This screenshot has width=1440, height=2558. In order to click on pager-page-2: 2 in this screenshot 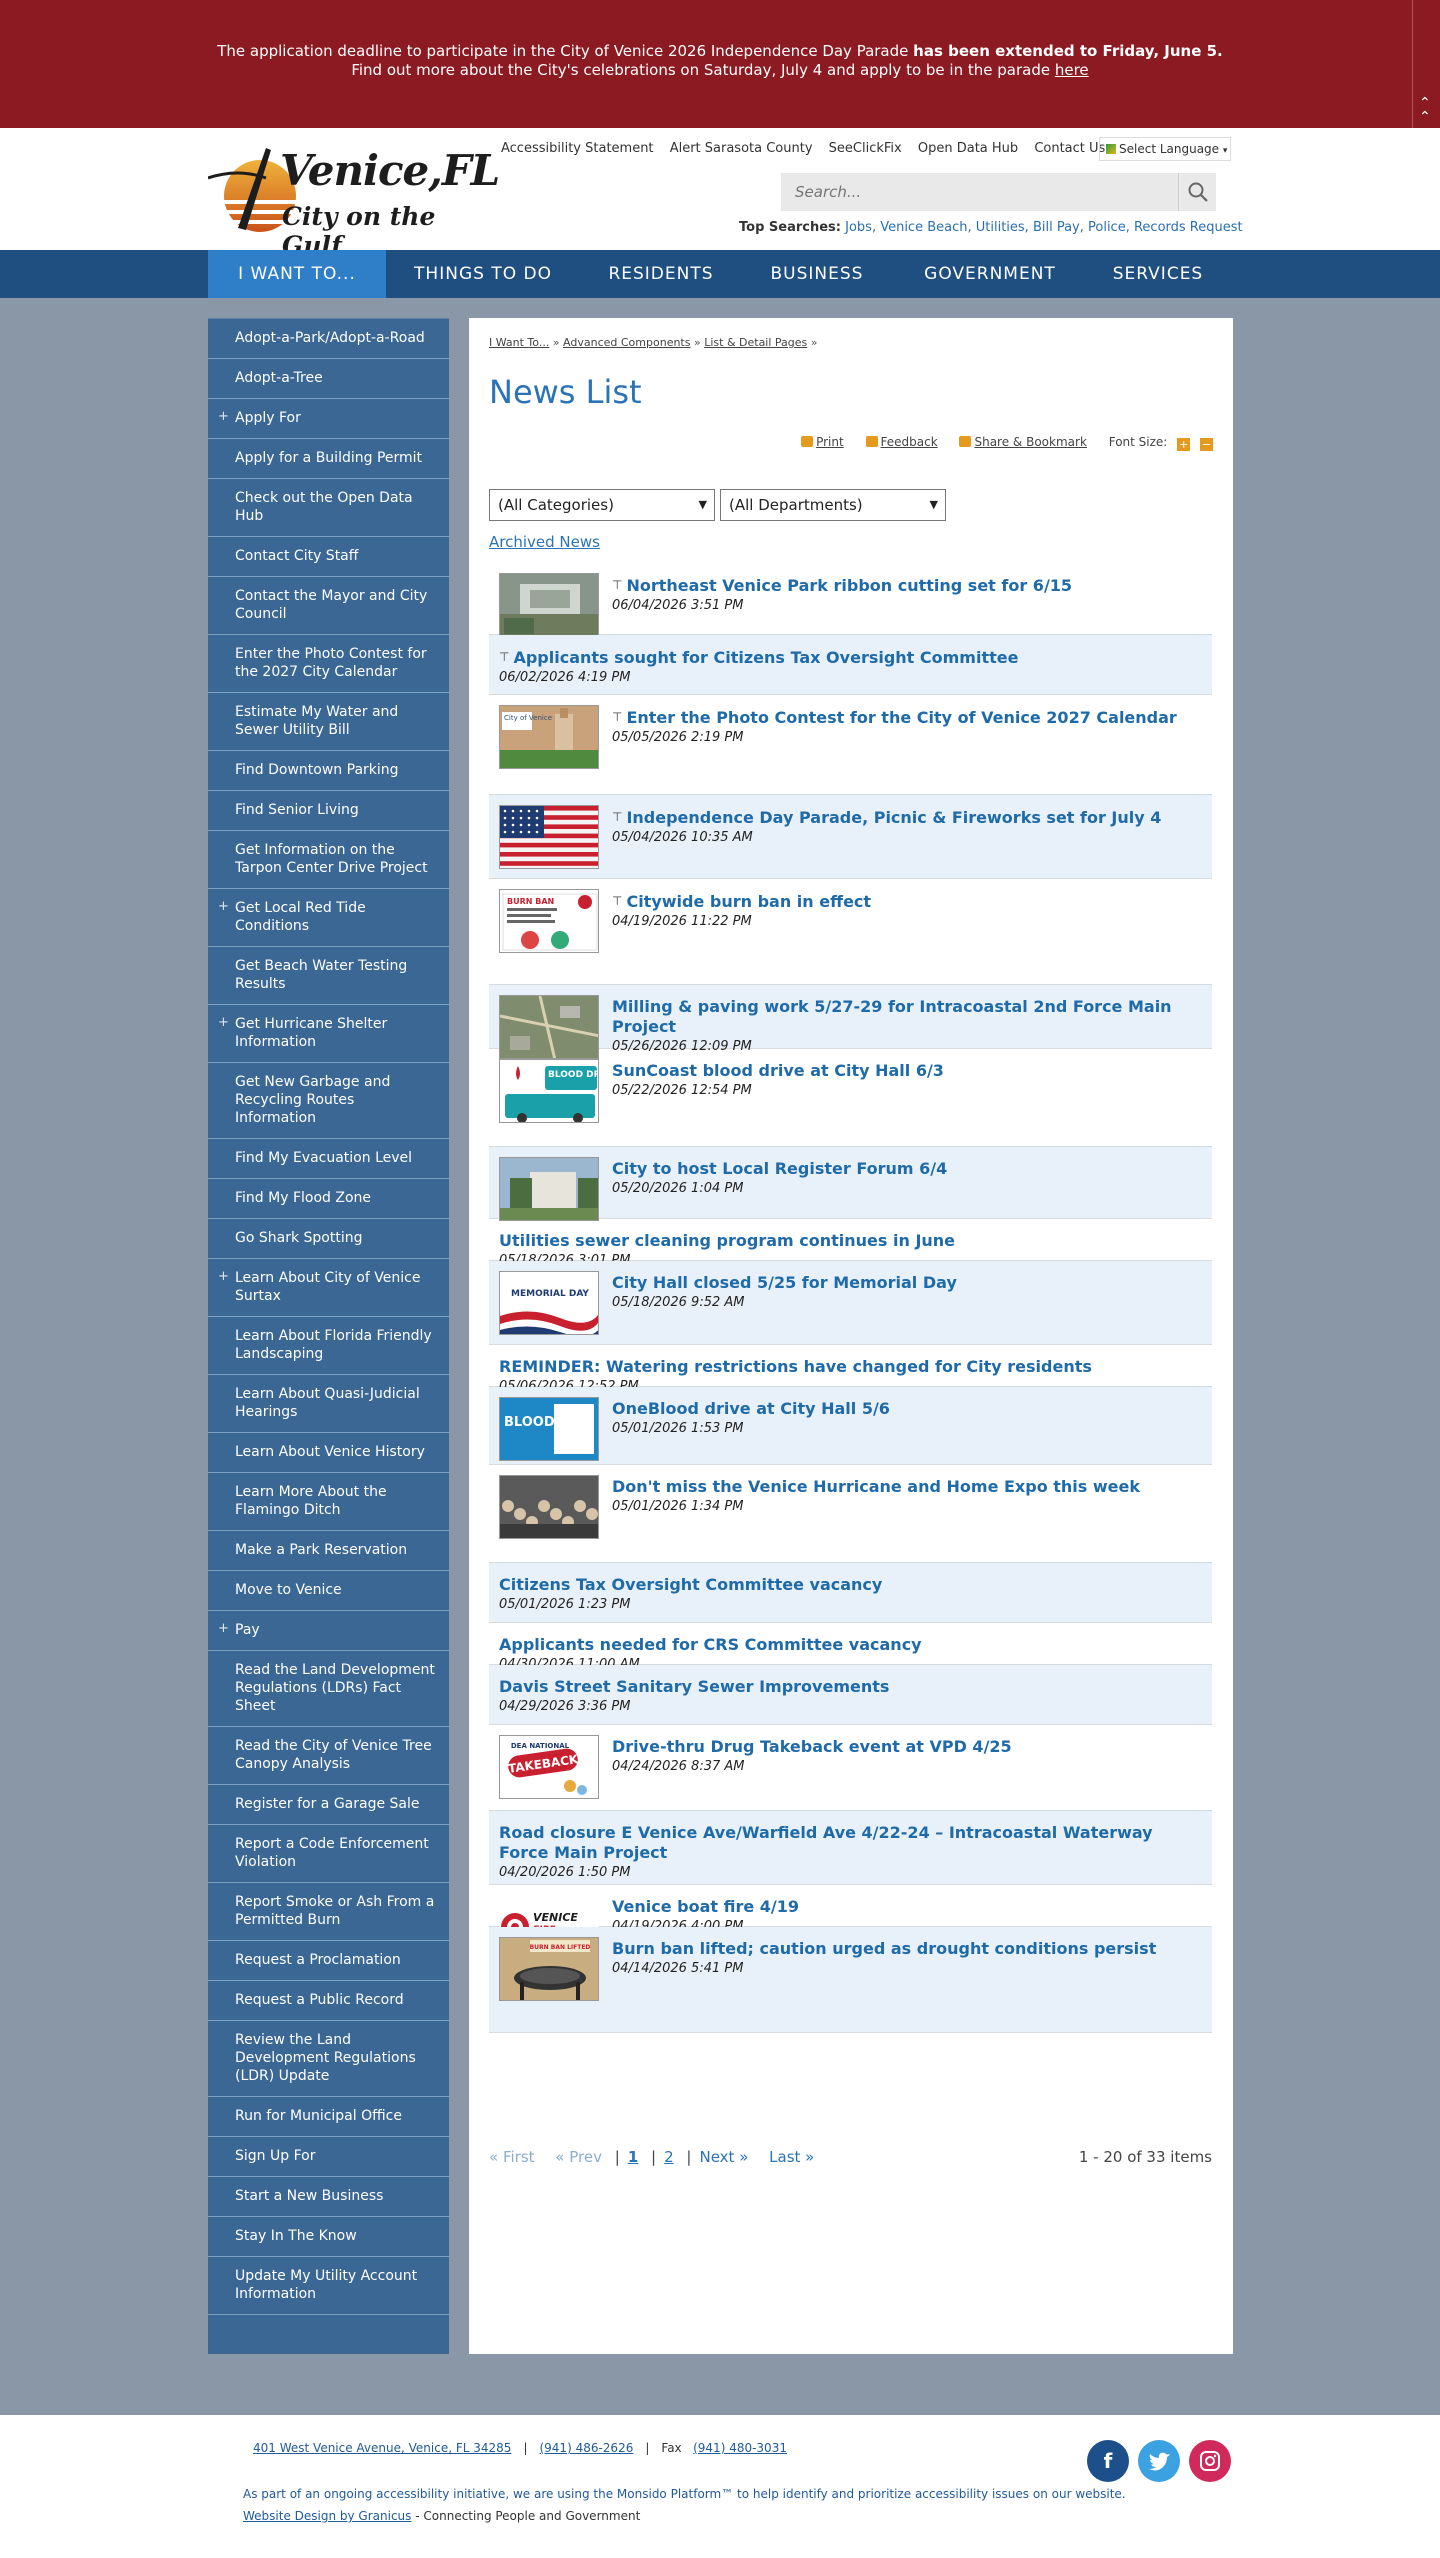, I will do `click(669, 2157)`.